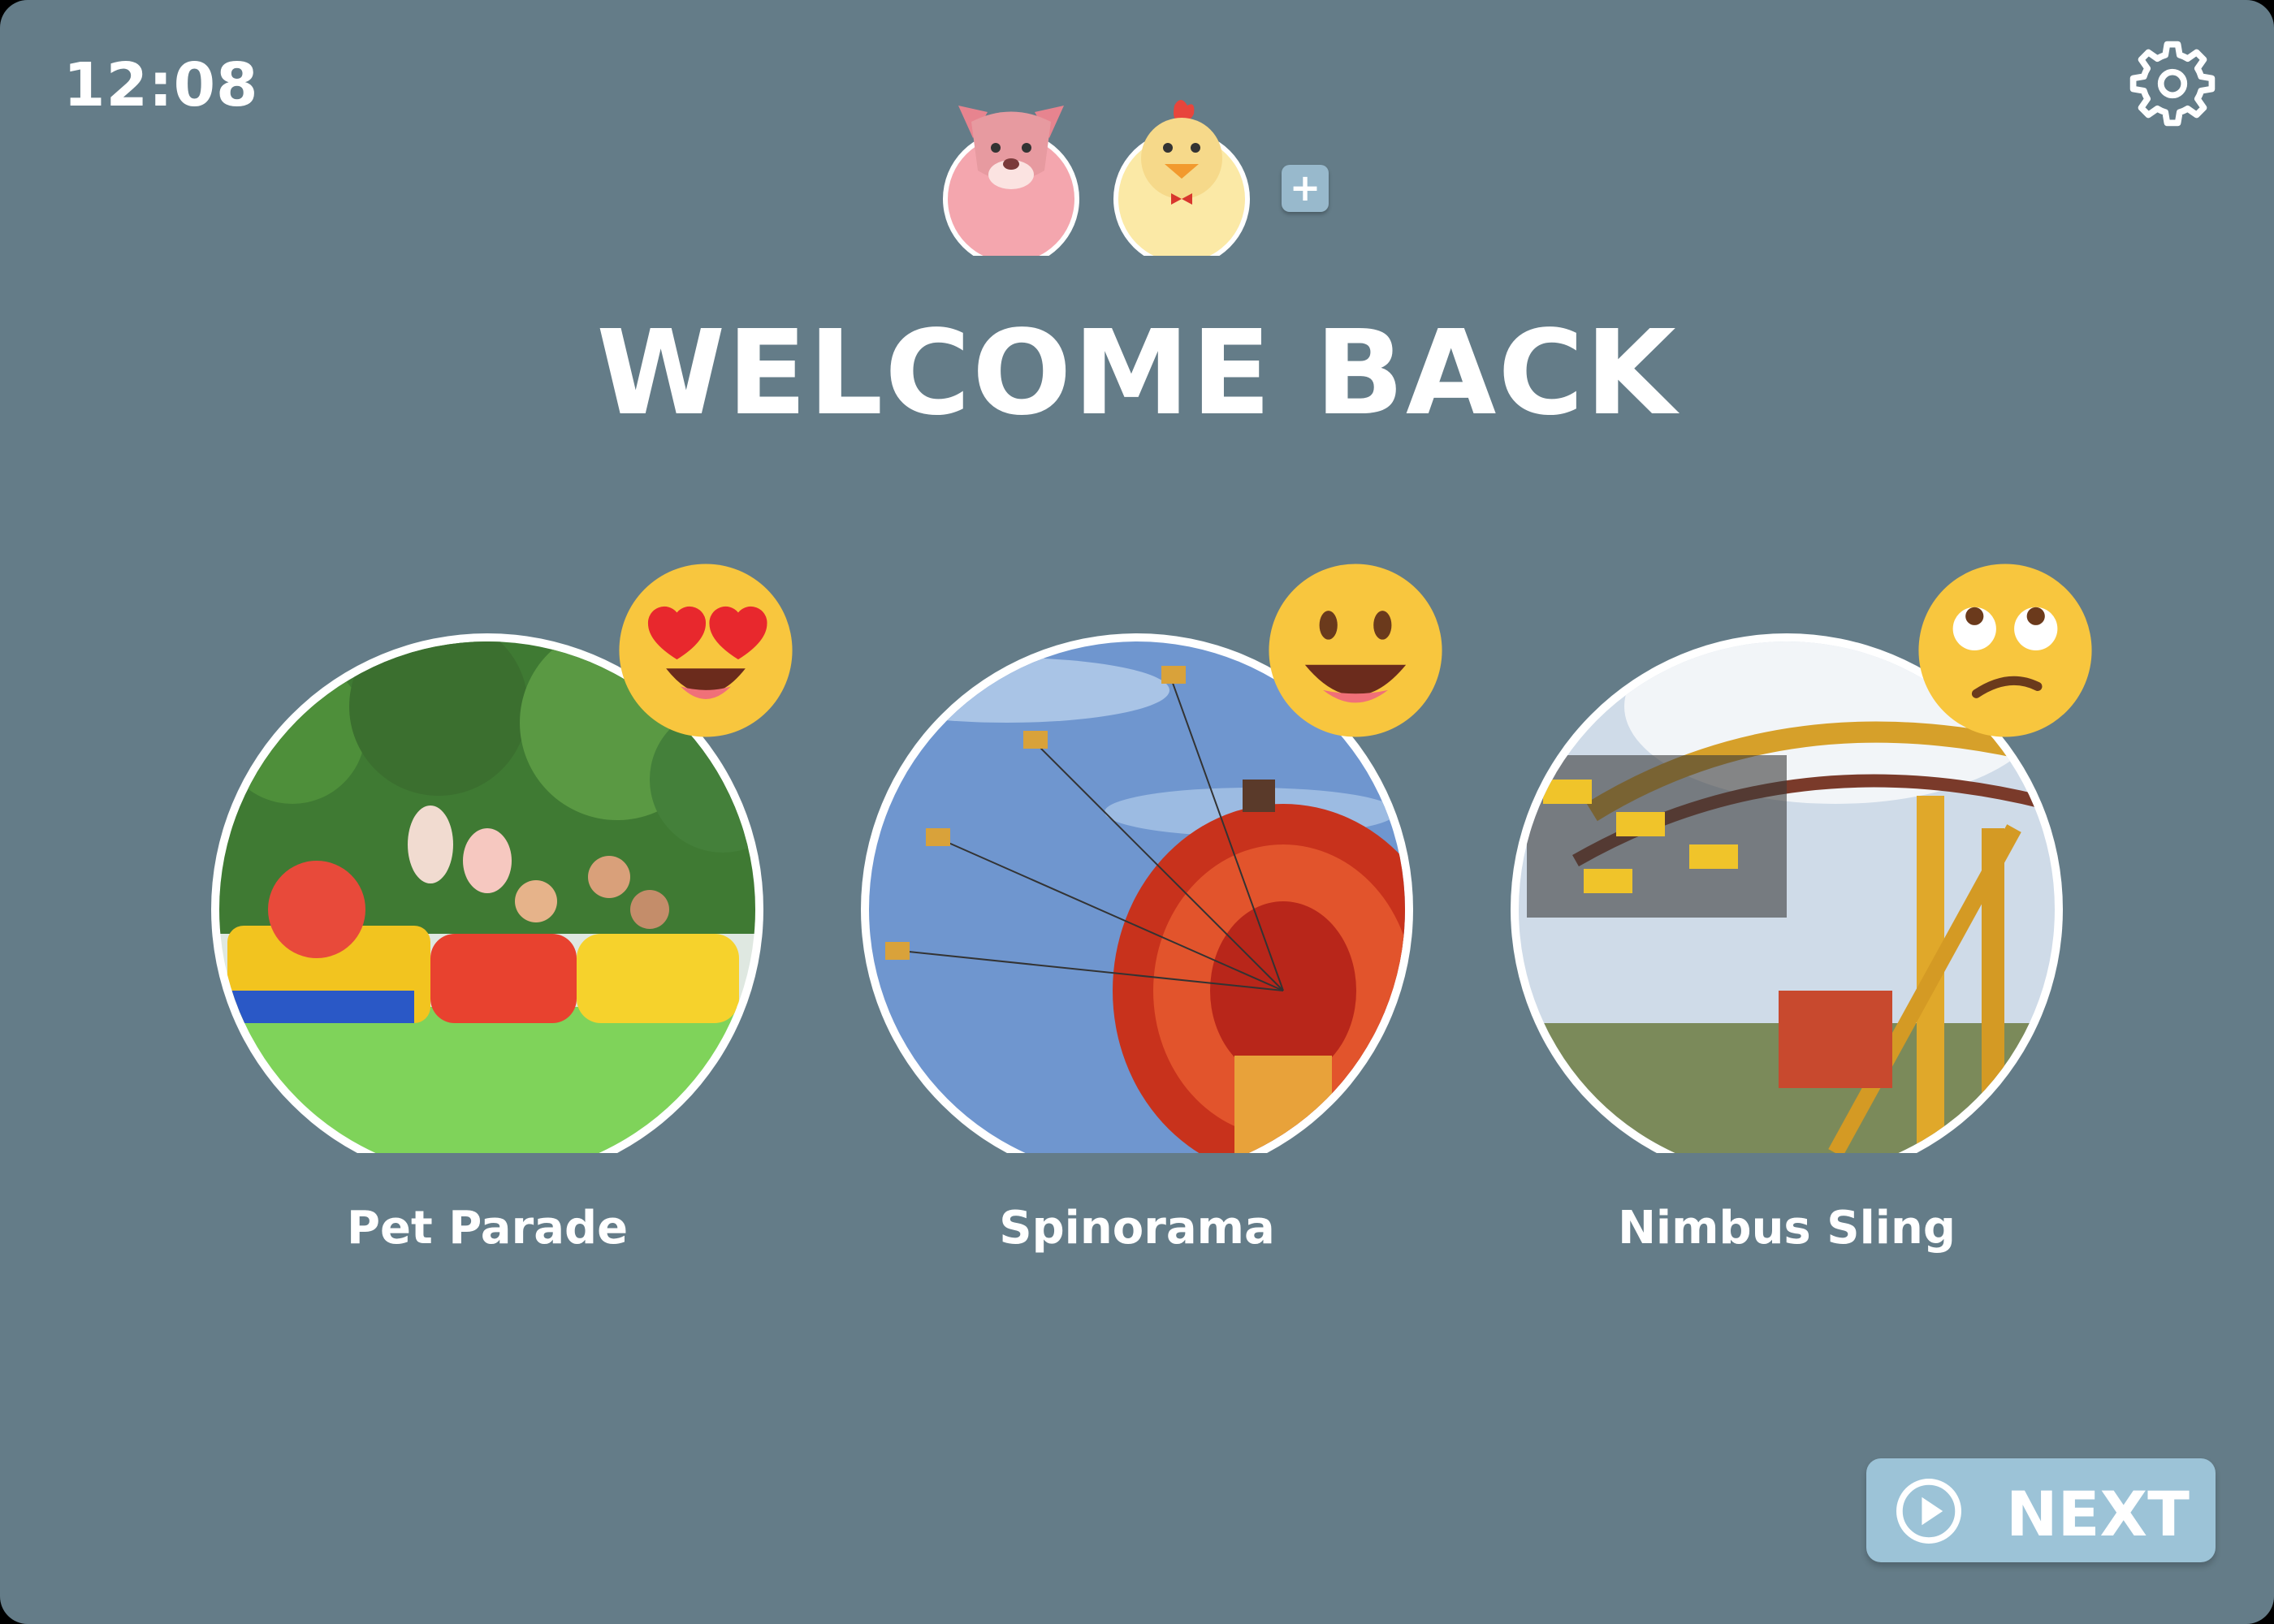  What do you see at coordinates (1355, 651) in the screenshot?
I see `grinning-emoji-icon` at bounding box center [1355, 651].